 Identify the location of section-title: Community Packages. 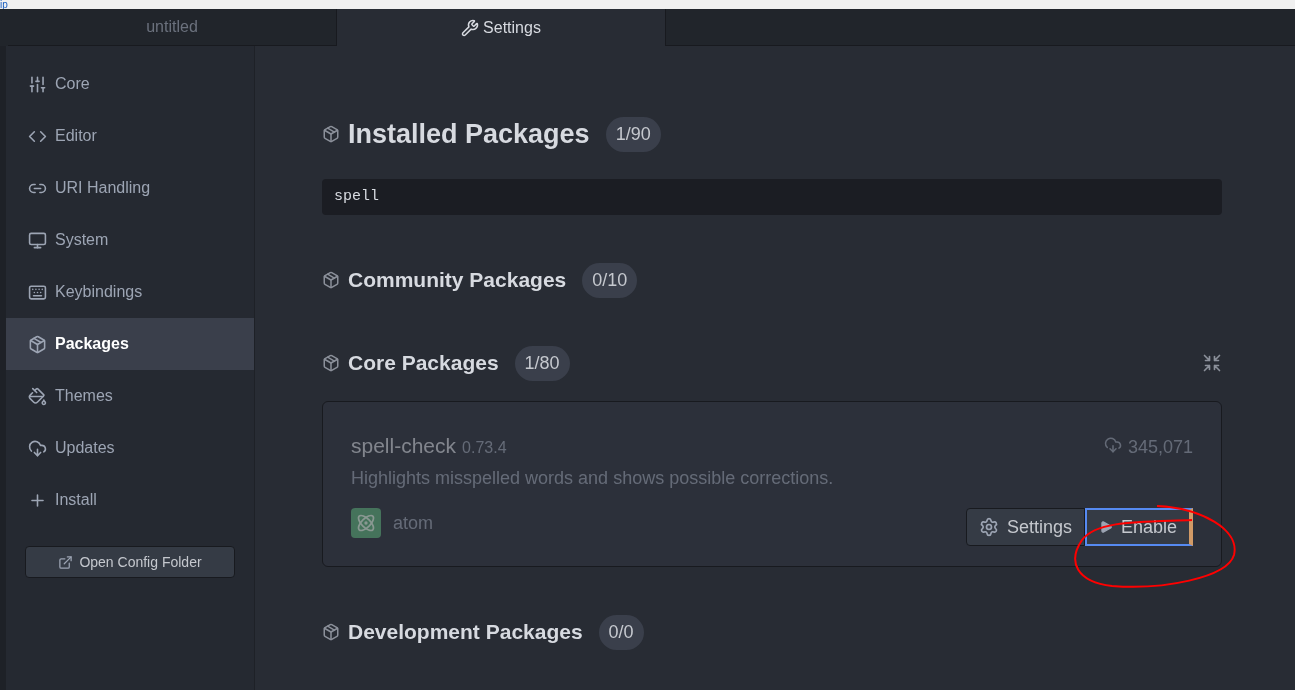
(457, 280).